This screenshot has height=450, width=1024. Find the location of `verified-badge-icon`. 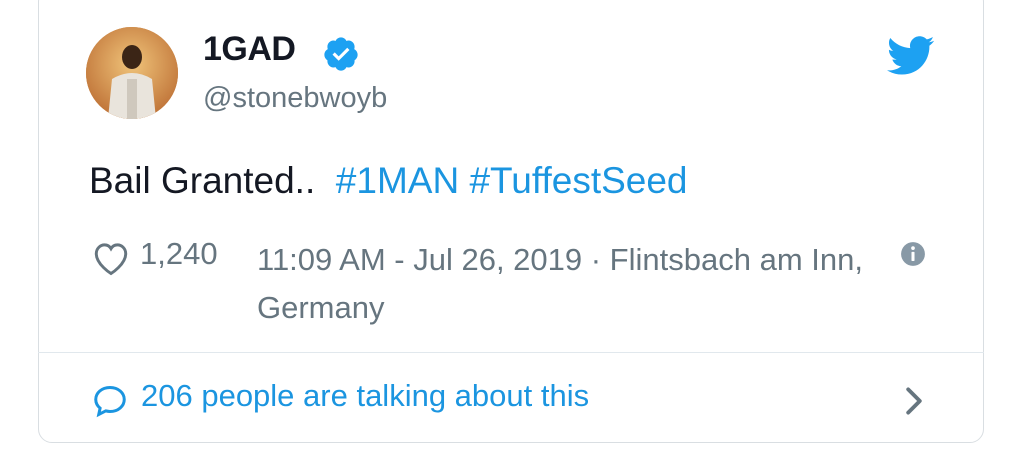

verified-badge-icon is located at coordinates (341, 54).